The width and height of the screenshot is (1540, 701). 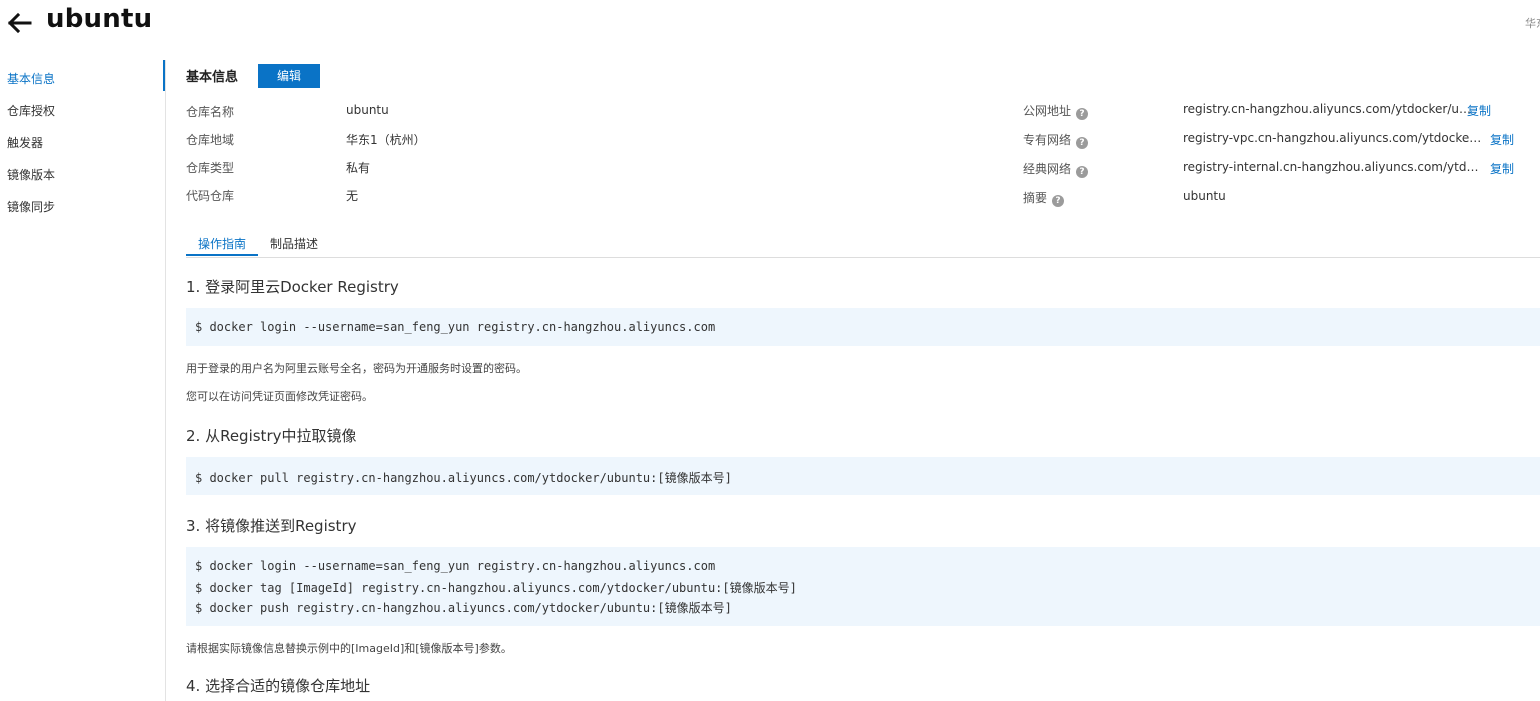 I want to click on copy-classic-address-link: 复制, so click(x=1502, y=168).